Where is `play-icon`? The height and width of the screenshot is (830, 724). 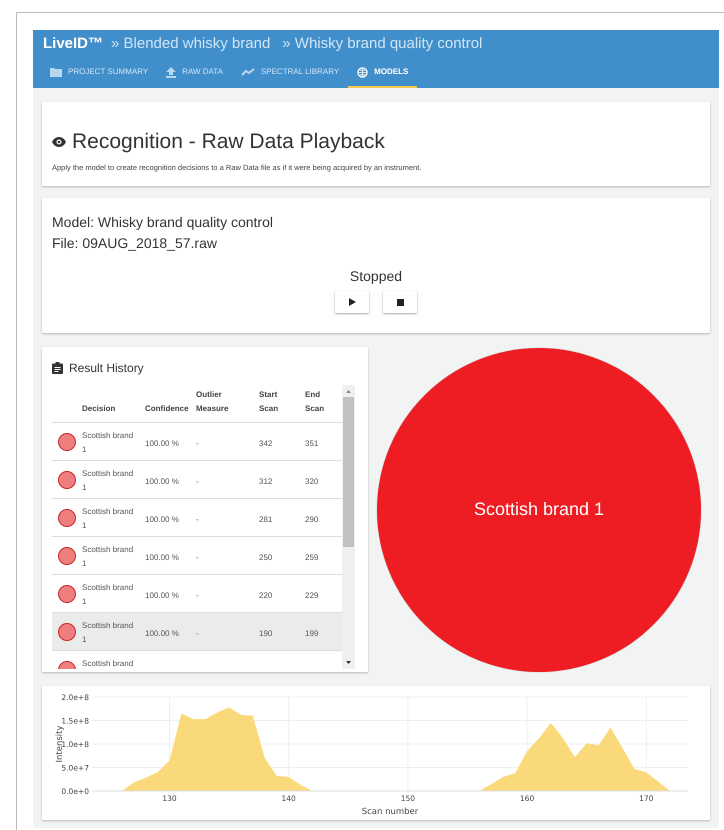 play-icon is located at coordinates (352, 302).